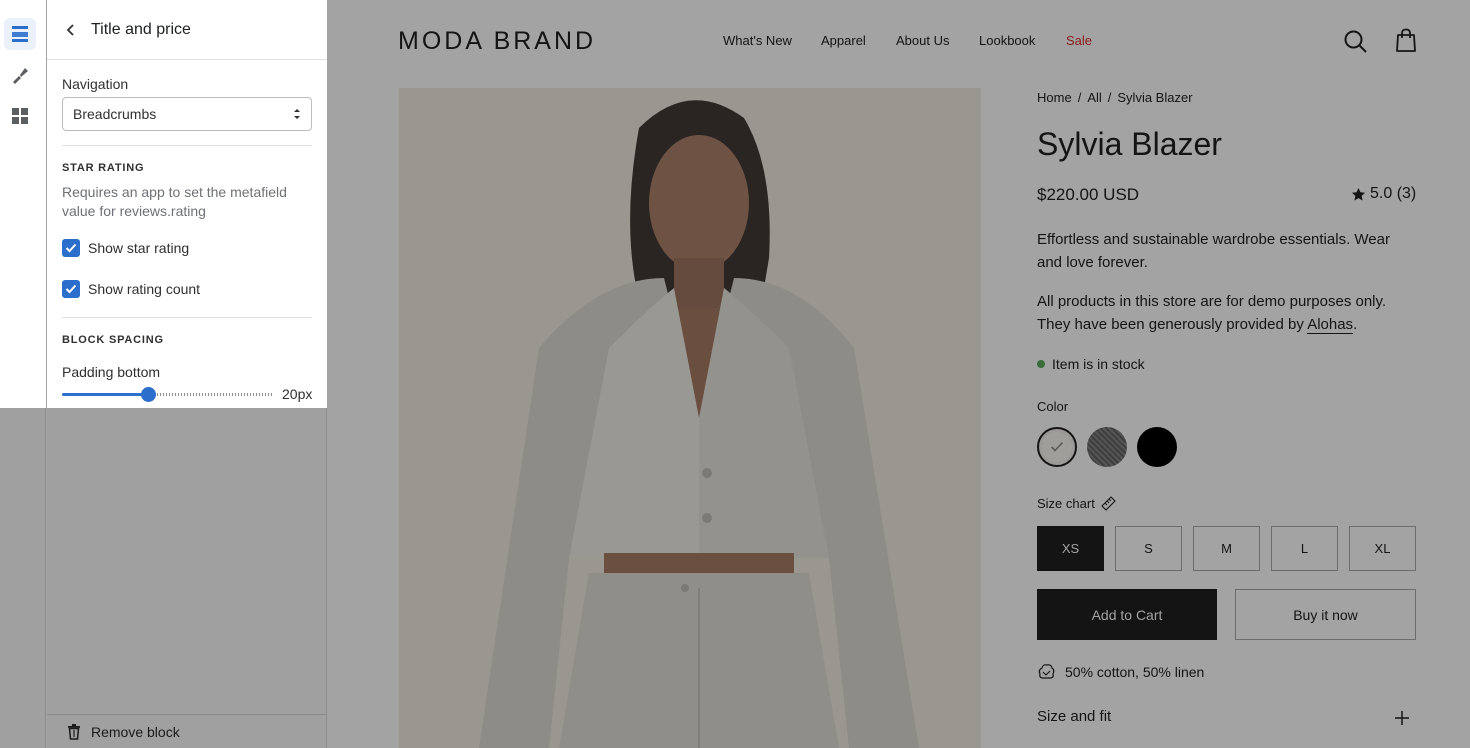  What do you see at coordinates (1227, 716) in the screenshot?
I see `size-and-fit-accordion: Size and fit` at bounding box center [1227, 716].